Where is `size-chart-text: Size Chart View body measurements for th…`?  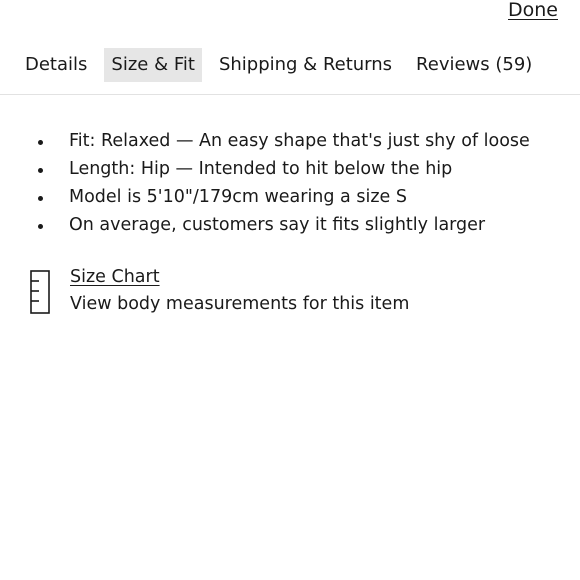 size-chart-text: Size Chart View body measurements for th… is located at coordinates (239, 291).